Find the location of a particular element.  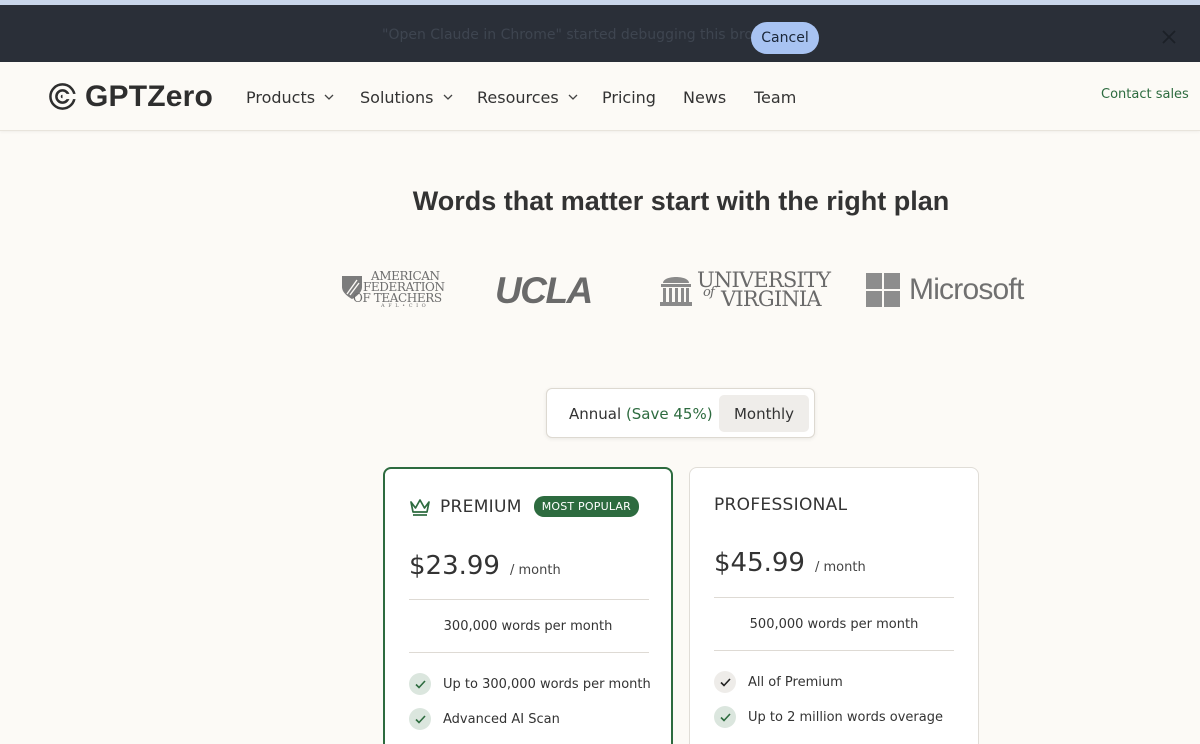

nav-news: News is located at coordinates (704, 97).